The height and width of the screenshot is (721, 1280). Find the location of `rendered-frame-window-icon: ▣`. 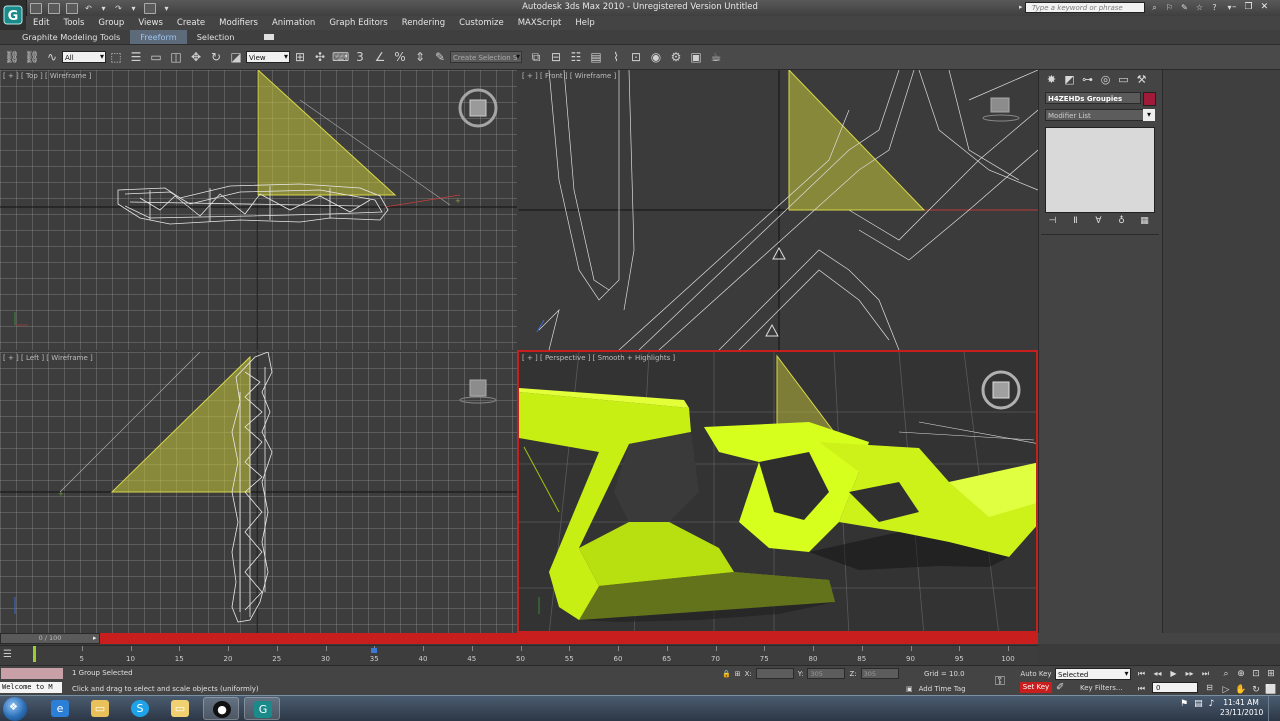

rendered-frame-window-icon: ▣ is located at coordinates (696, 57).